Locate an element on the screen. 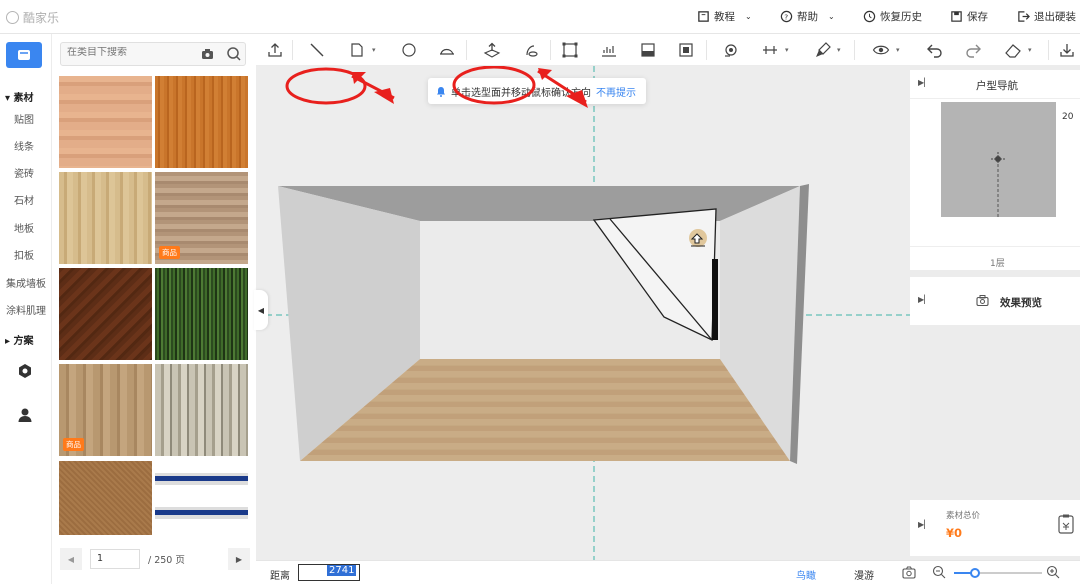 Image resolution: width=1080 pixels, height=584 pixels. baseline-icon is located at coordinates (609, 50).